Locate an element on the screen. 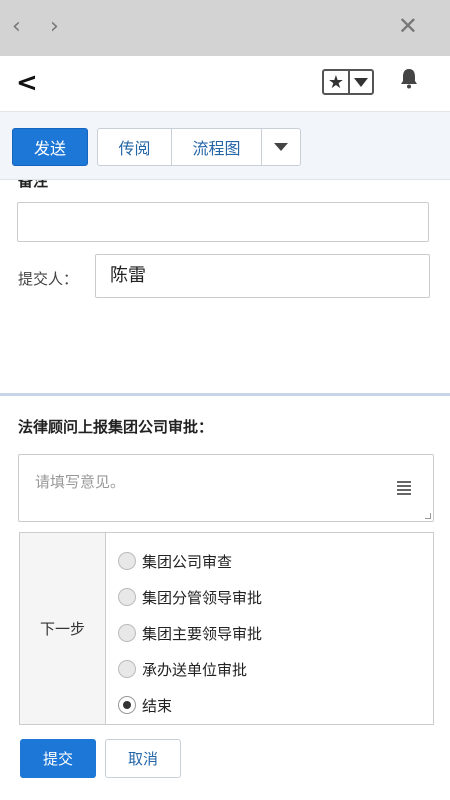 This screenshot has height=800, width=450. remark-input is located at coordinates (223, 222).